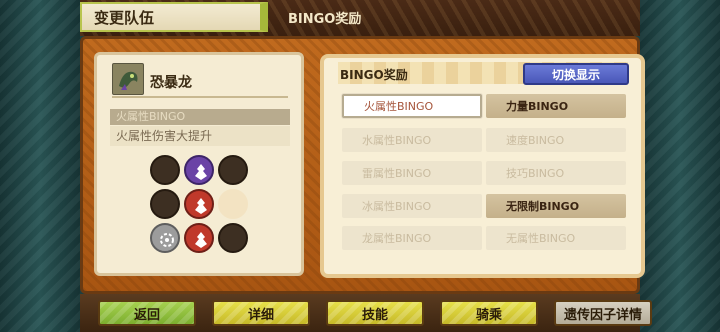 The image size is (720, 332). What do you see at coordinates (556, 140) in the screenshot?
I see `bingo-item-speed: 速度BINGO` at bounding box center [556, 140].